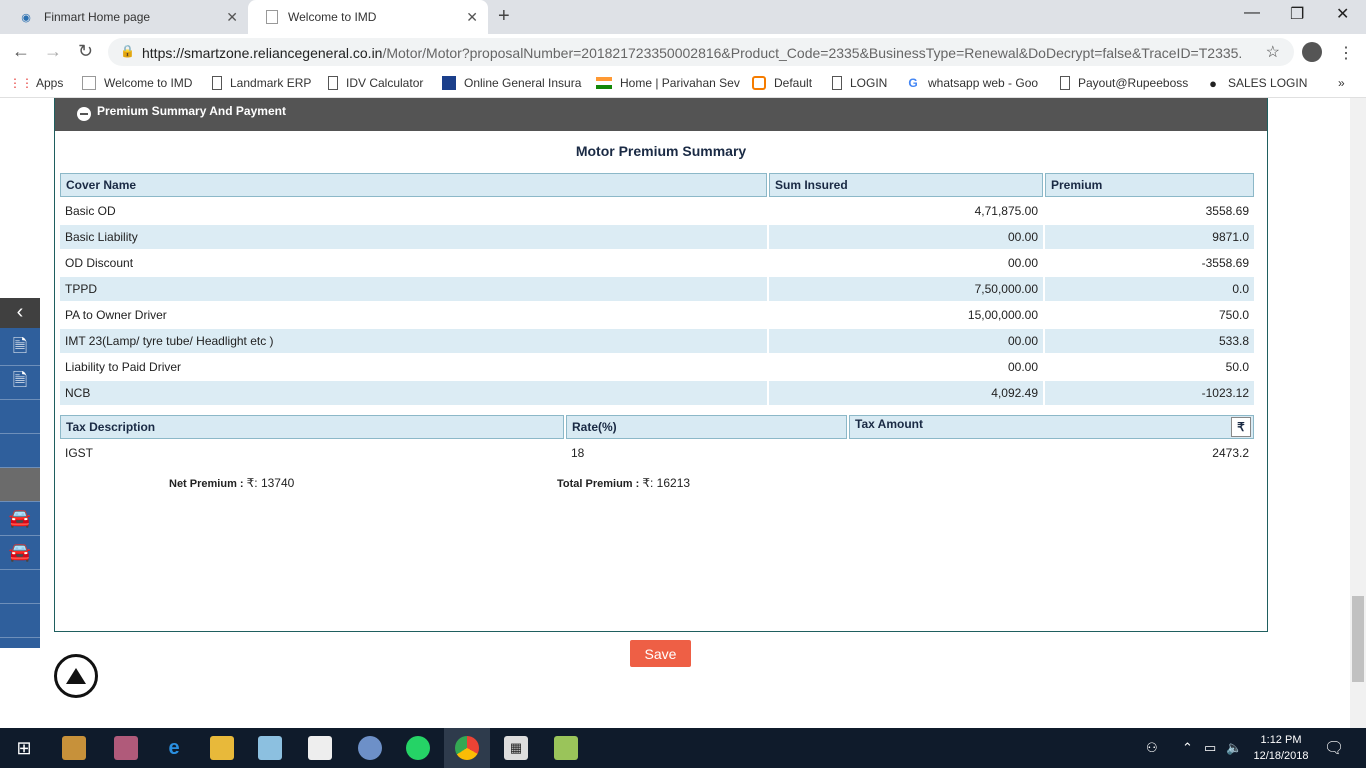  What do you see at coordinates (74, 748) in the screenshot?
I see `paint-app-icon` at bounding box center [74, 748].